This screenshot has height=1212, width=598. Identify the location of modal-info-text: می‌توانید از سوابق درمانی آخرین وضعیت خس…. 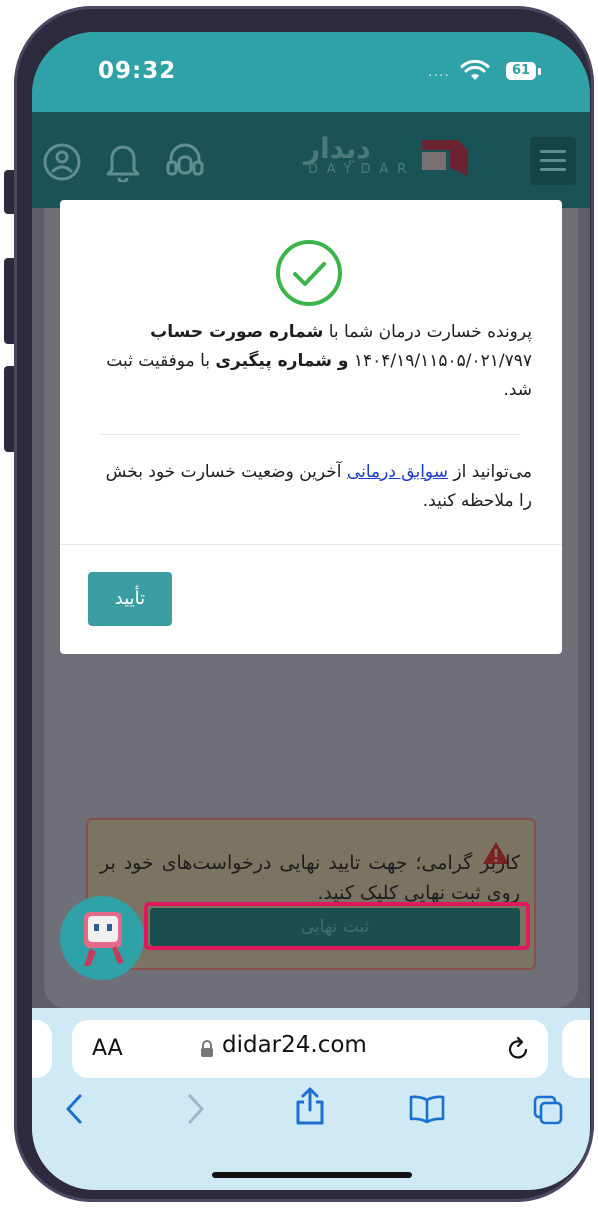
(316, 487).